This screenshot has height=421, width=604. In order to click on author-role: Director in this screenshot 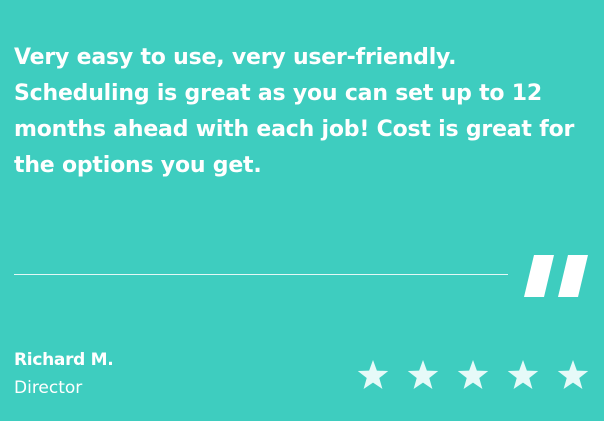, I will do `click(48, 388)`.